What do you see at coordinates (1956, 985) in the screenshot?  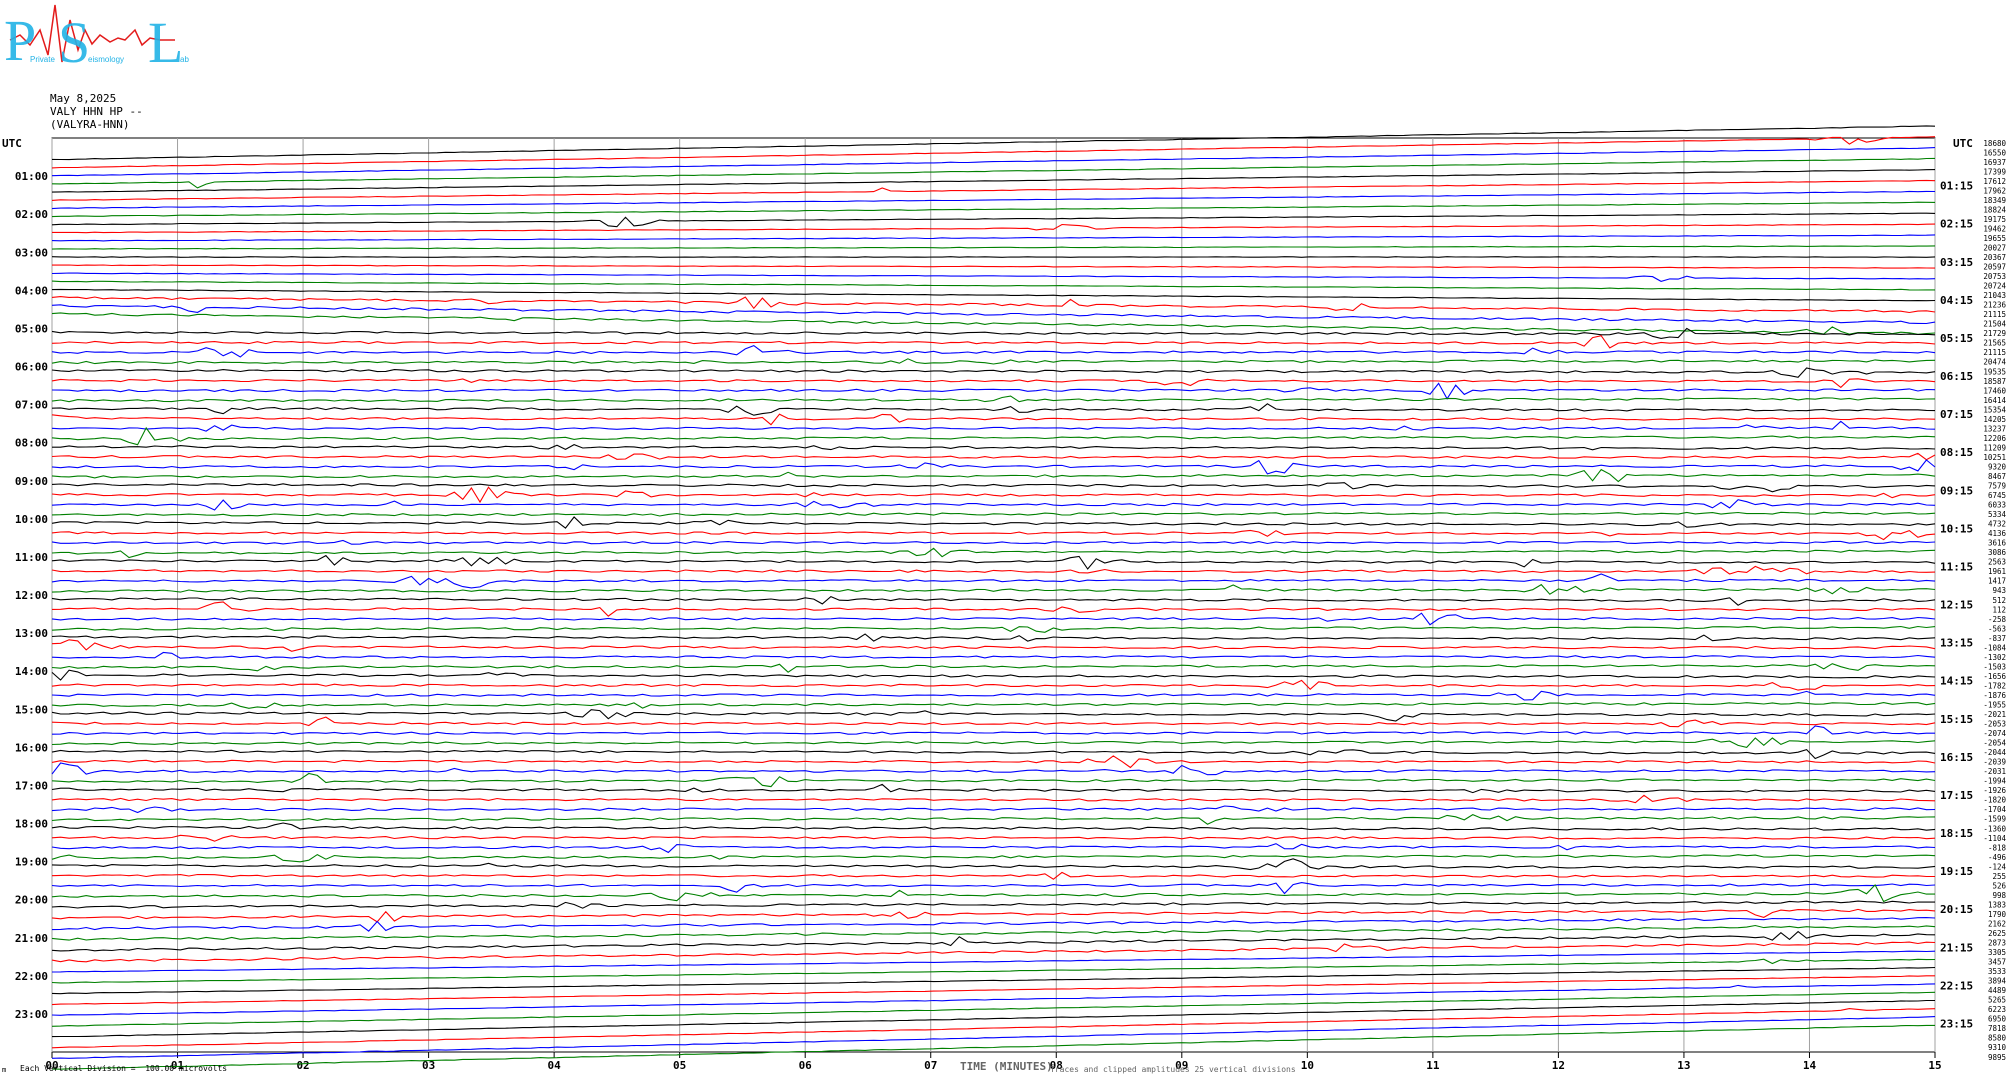 I see `right-utc-label: 22:15` at bounding box center [1956, 985].